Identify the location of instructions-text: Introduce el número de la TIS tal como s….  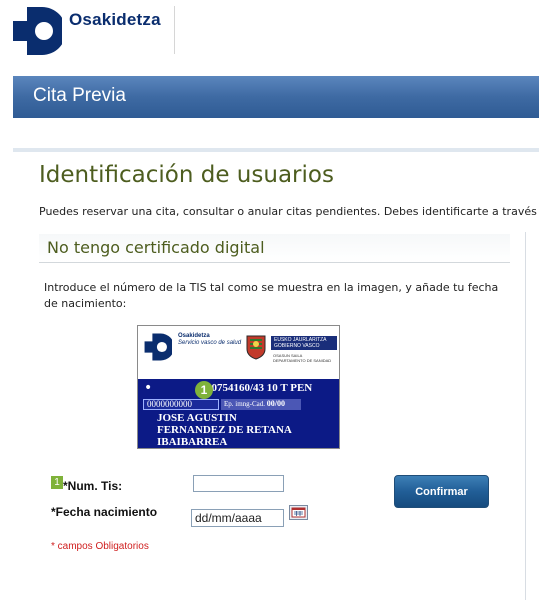
(271, 295).